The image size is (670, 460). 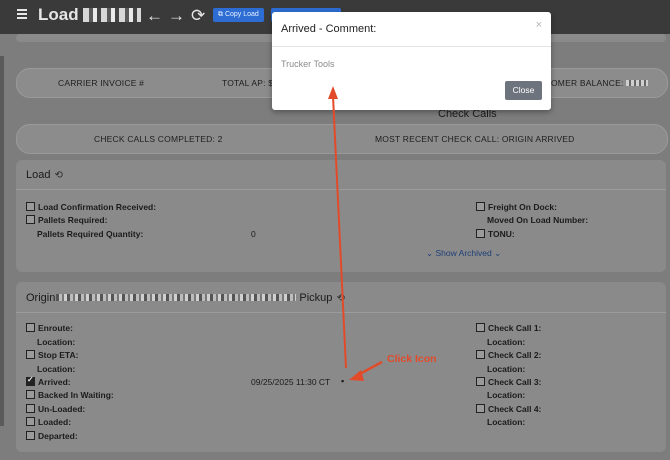 What do you see at coordinates (333, 92) in the screenshot?
I see `arrowhead-up` at bounding box center [333, 92].